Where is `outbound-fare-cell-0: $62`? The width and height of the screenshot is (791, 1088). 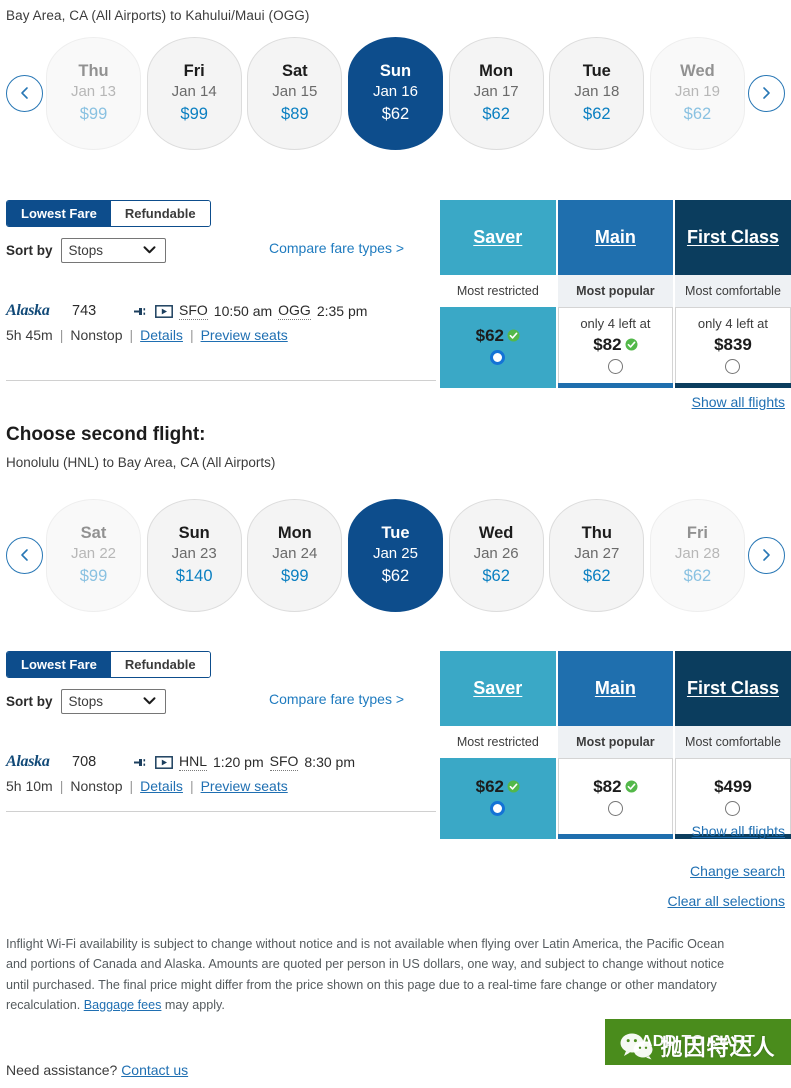 outbound-fare-cell-0: $62 is located at coordinates (498, 345).